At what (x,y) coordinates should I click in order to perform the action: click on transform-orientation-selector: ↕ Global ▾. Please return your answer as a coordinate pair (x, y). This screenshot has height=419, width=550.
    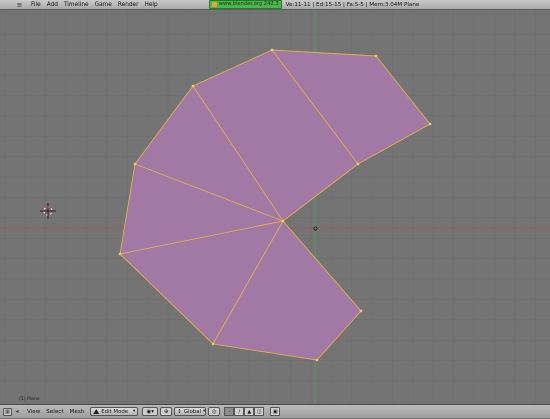
    Looking at the image, I should click on (190, 411).